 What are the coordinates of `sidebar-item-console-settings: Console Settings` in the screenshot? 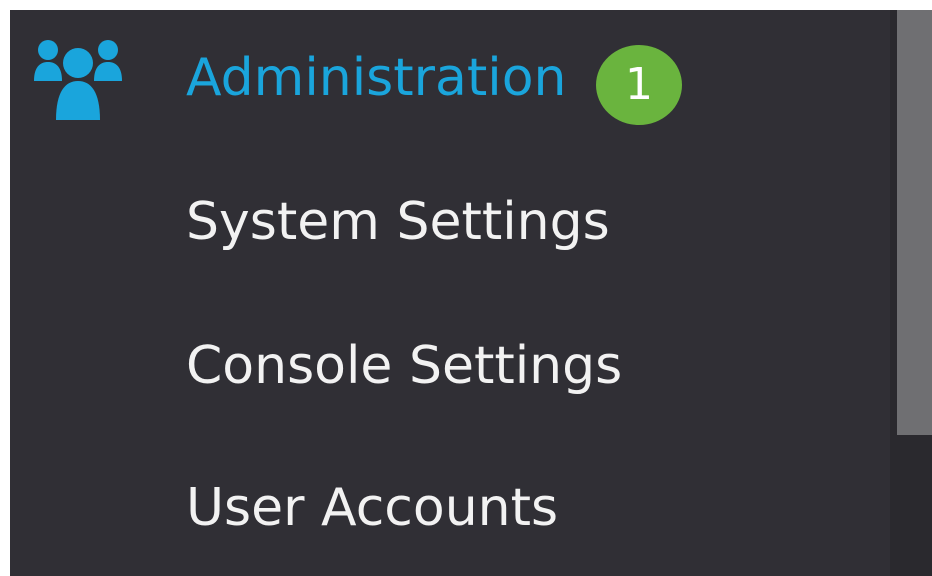 It's located at (404, 366).